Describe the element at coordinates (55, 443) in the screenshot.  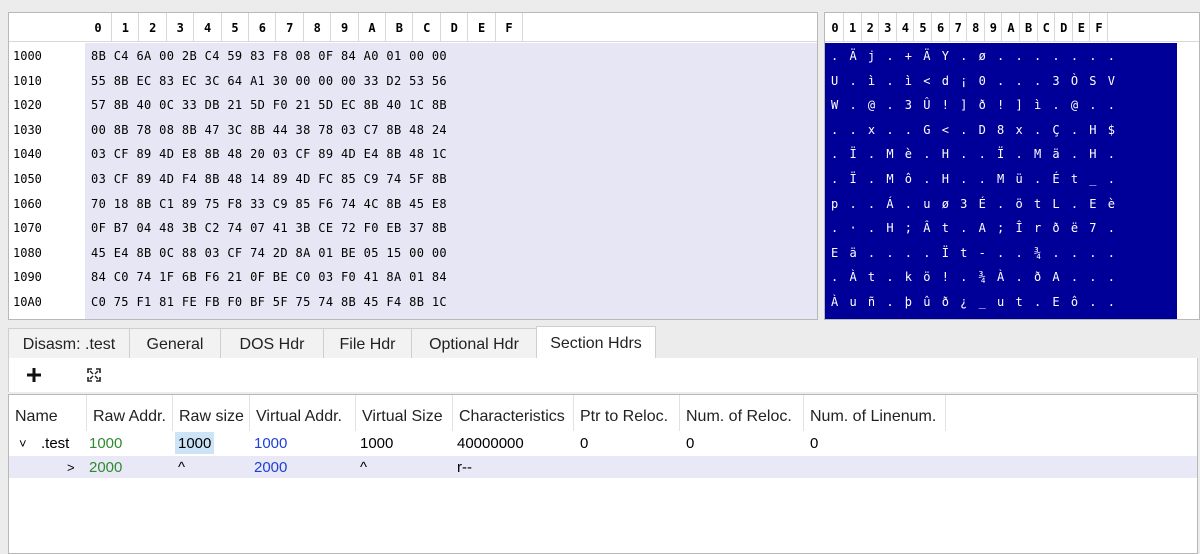
I see `section-name: .test` at that location.